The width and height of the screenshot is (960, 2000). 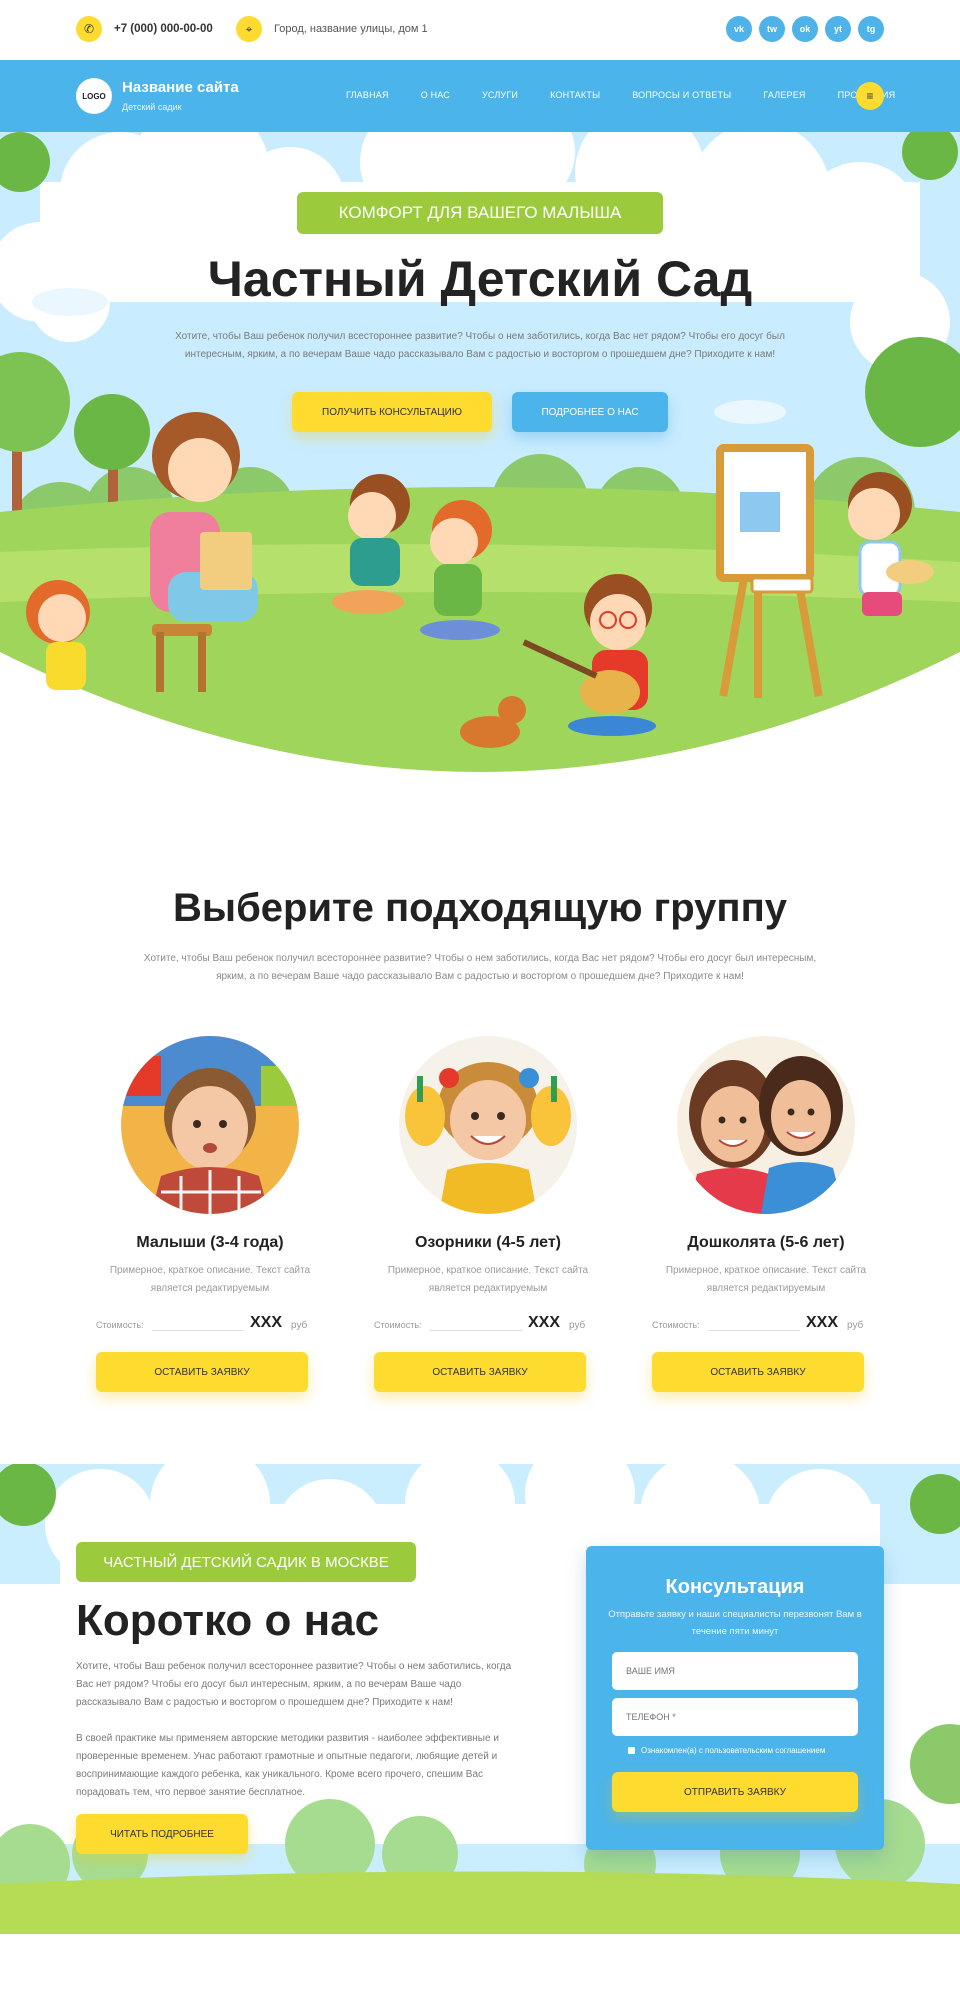 I want to click on about-title: Коротко о нас, so click(x=228, y=1620).